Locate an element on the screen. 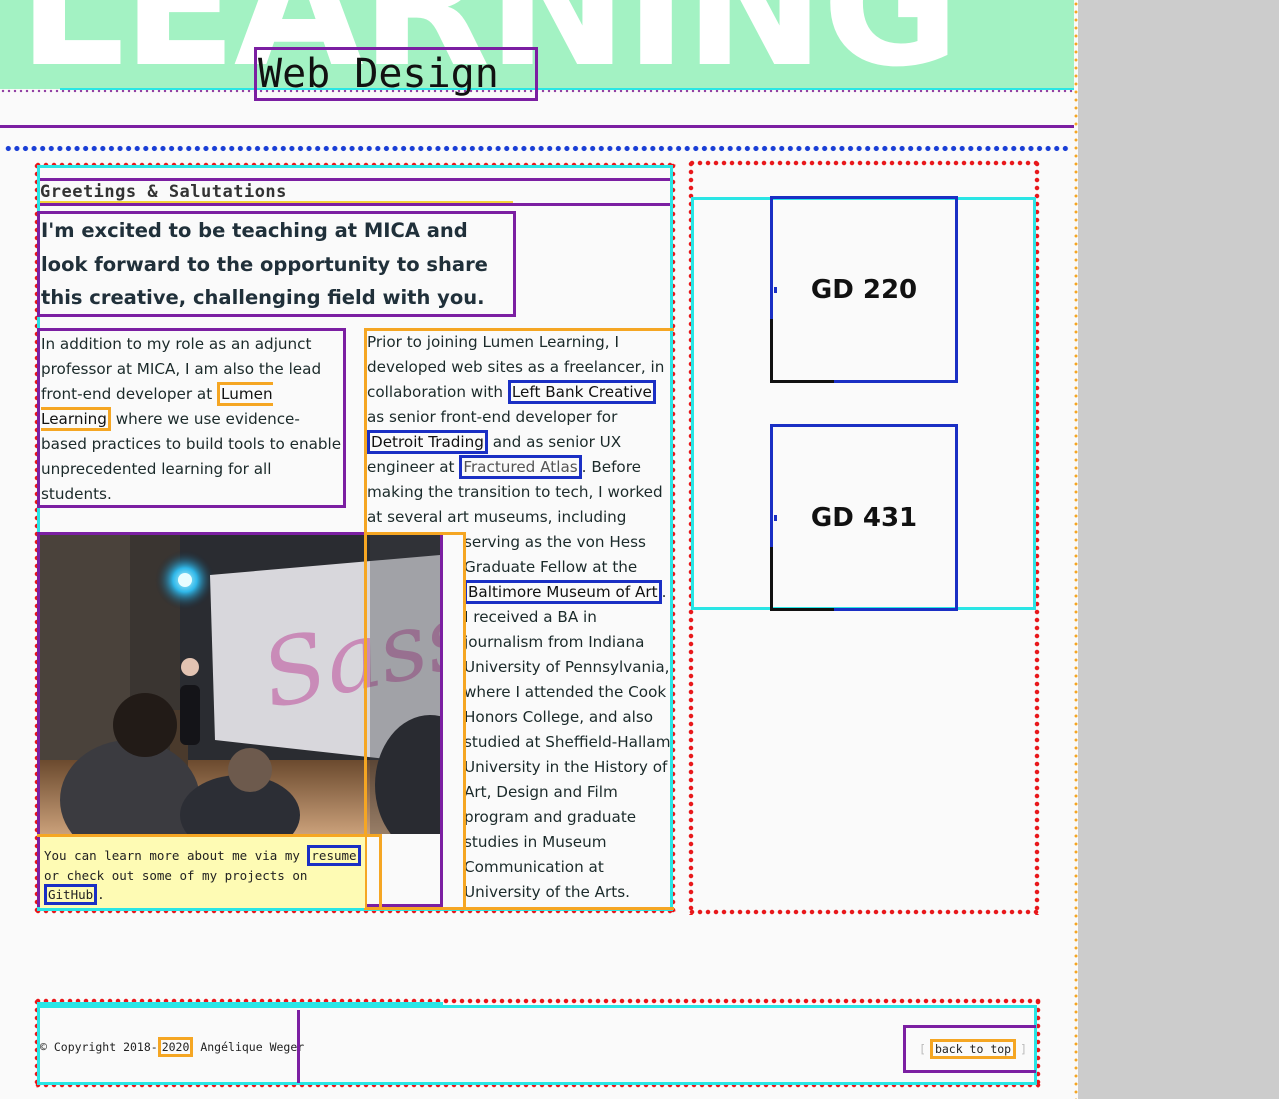 The image size is (1279, 1099). detroit-trading-link: Detroit Trading is located at coordinates (427, 442).